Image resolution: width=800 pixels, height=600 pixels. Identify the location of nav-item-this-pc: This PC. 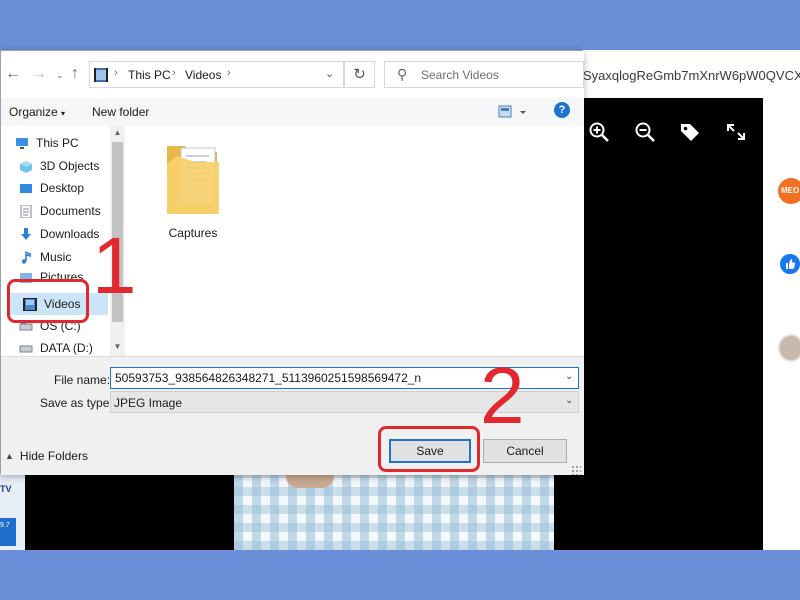
(63, 143).